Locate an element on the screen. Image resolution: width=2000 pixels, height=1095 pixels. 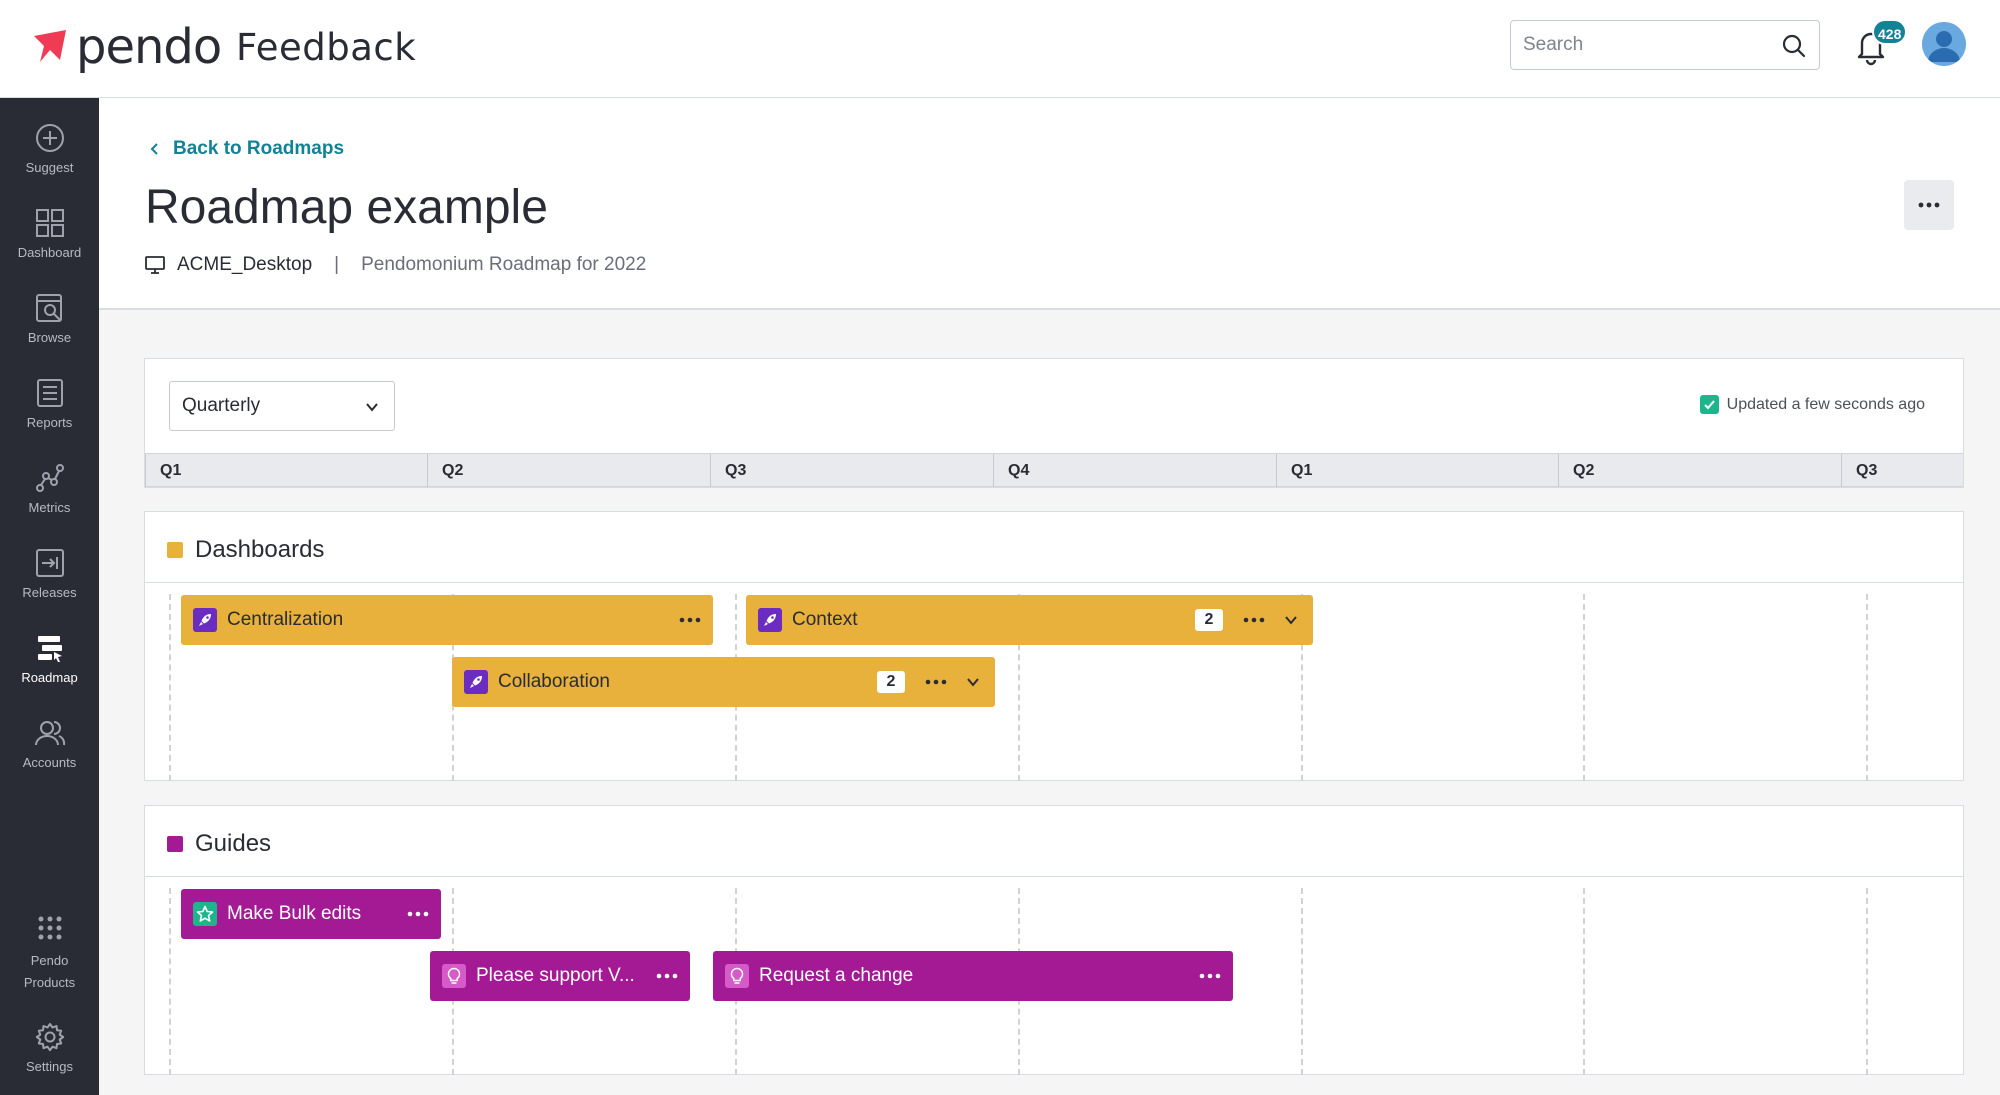
roadmap-description: Pendomonium Roadmap for 2022 is located at coordinates (504, 264).